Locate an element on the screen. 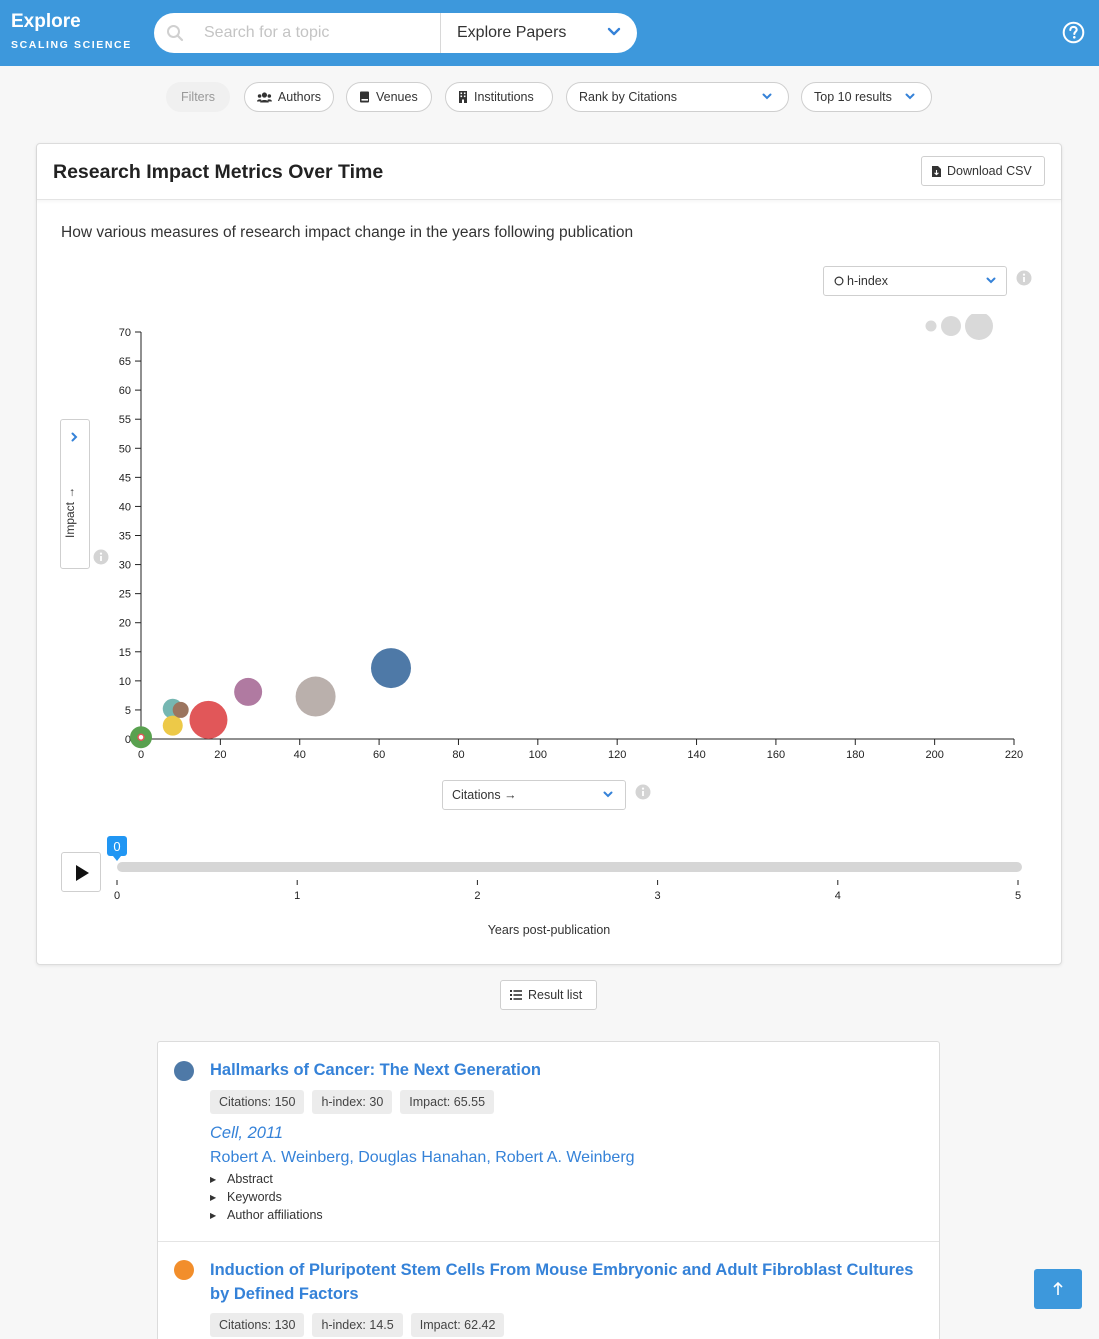 The height and width of the screenshot is (1339, 1099). brand: Explore SCALING SCIENCE is located at coordinates (71, 31).